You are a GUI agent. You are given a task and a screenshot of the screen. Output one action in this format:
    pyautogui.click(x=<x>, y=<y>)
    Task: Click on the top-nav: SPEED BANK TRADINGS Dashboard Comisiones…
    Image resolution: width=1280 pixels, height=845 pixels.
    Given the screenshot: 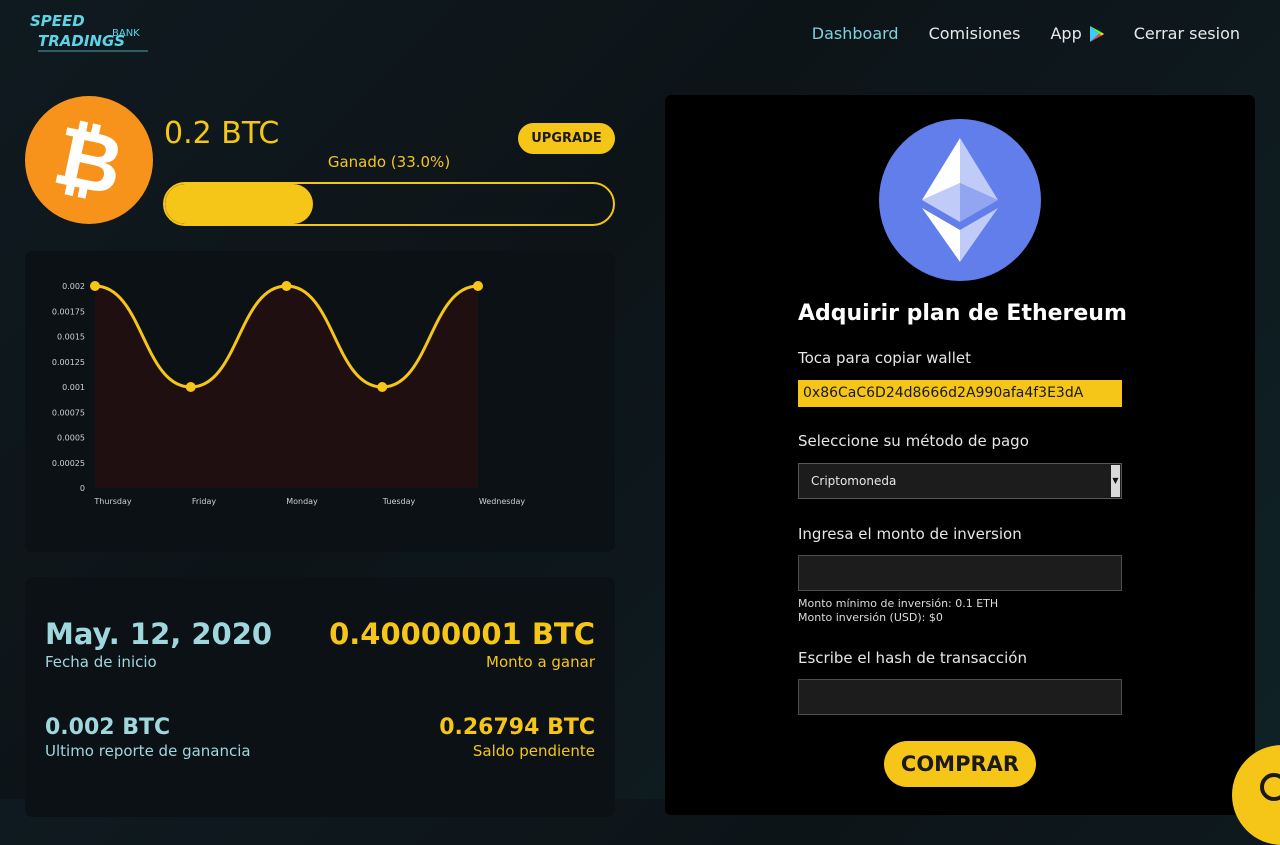 What is the action you would take?
    pyautogui.click(x=640, y=35)
    